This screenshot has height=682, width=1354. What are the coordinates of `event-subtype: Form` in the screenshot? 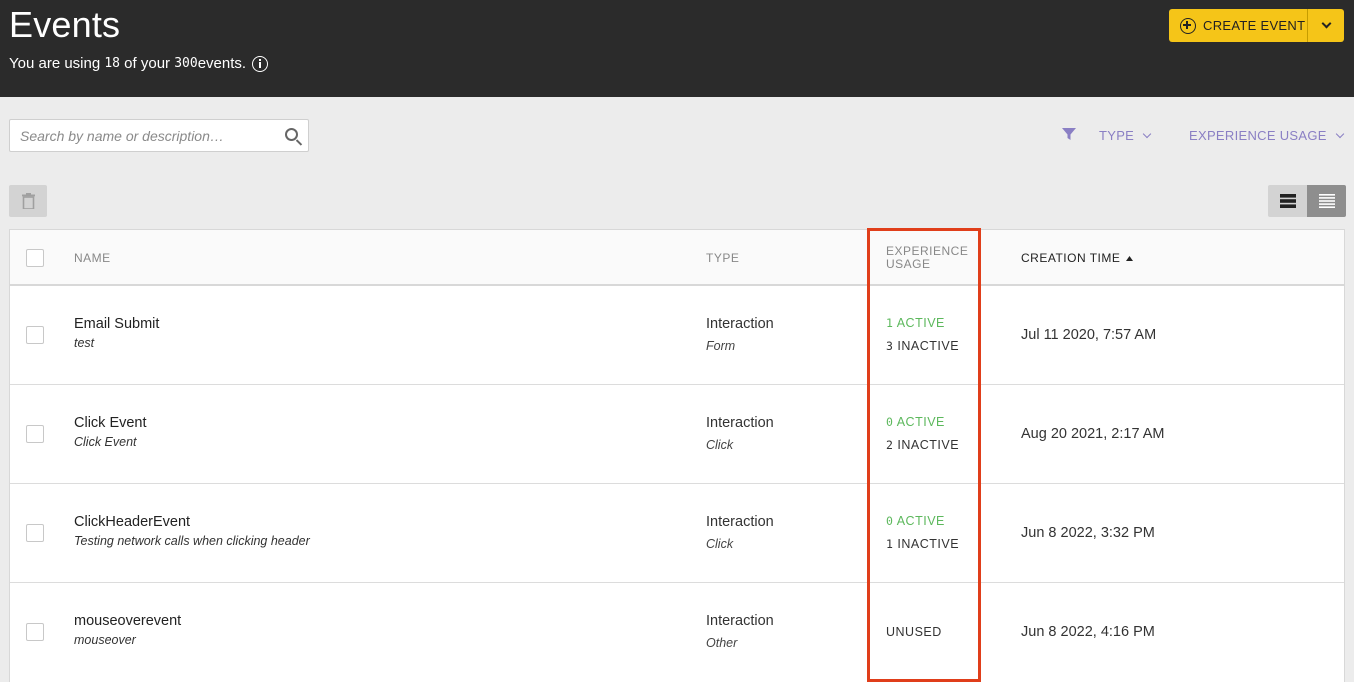 It's located at (721, 346).